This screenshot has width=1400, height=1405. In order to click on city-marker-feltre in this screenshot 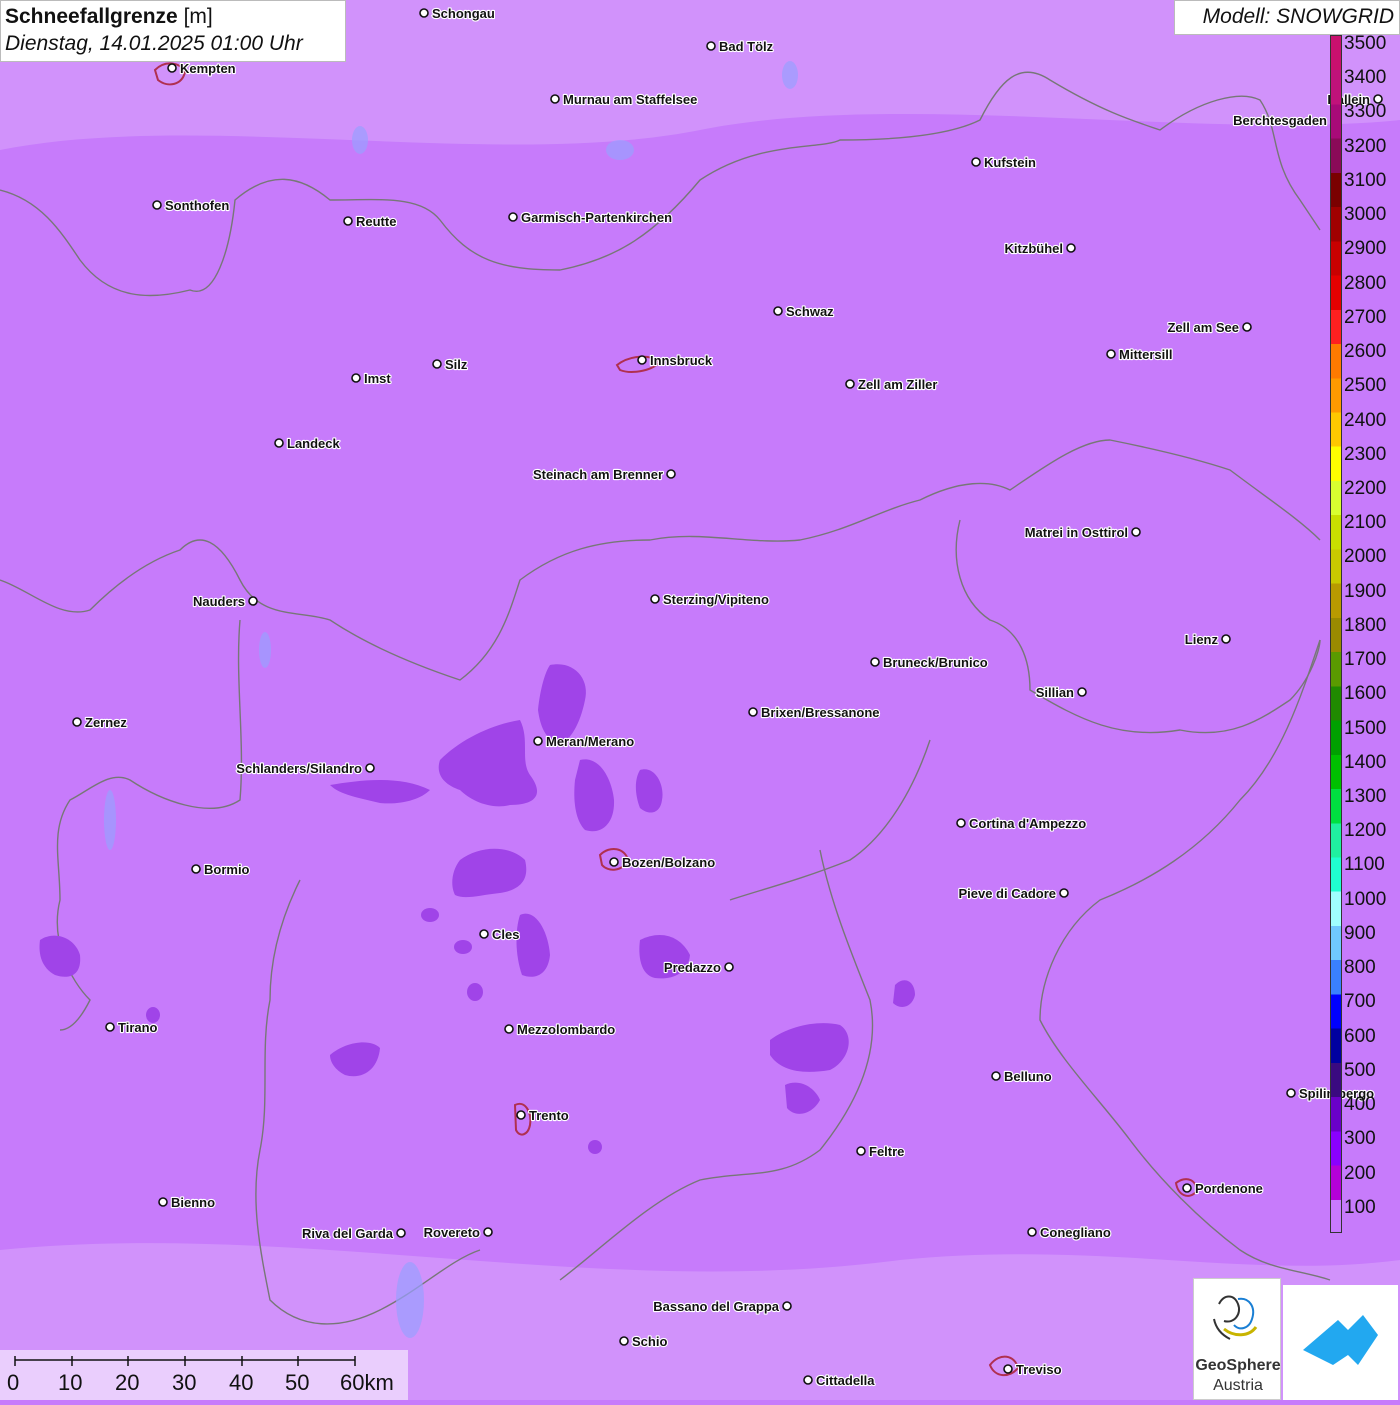, I will do `click(861, 1151)`.